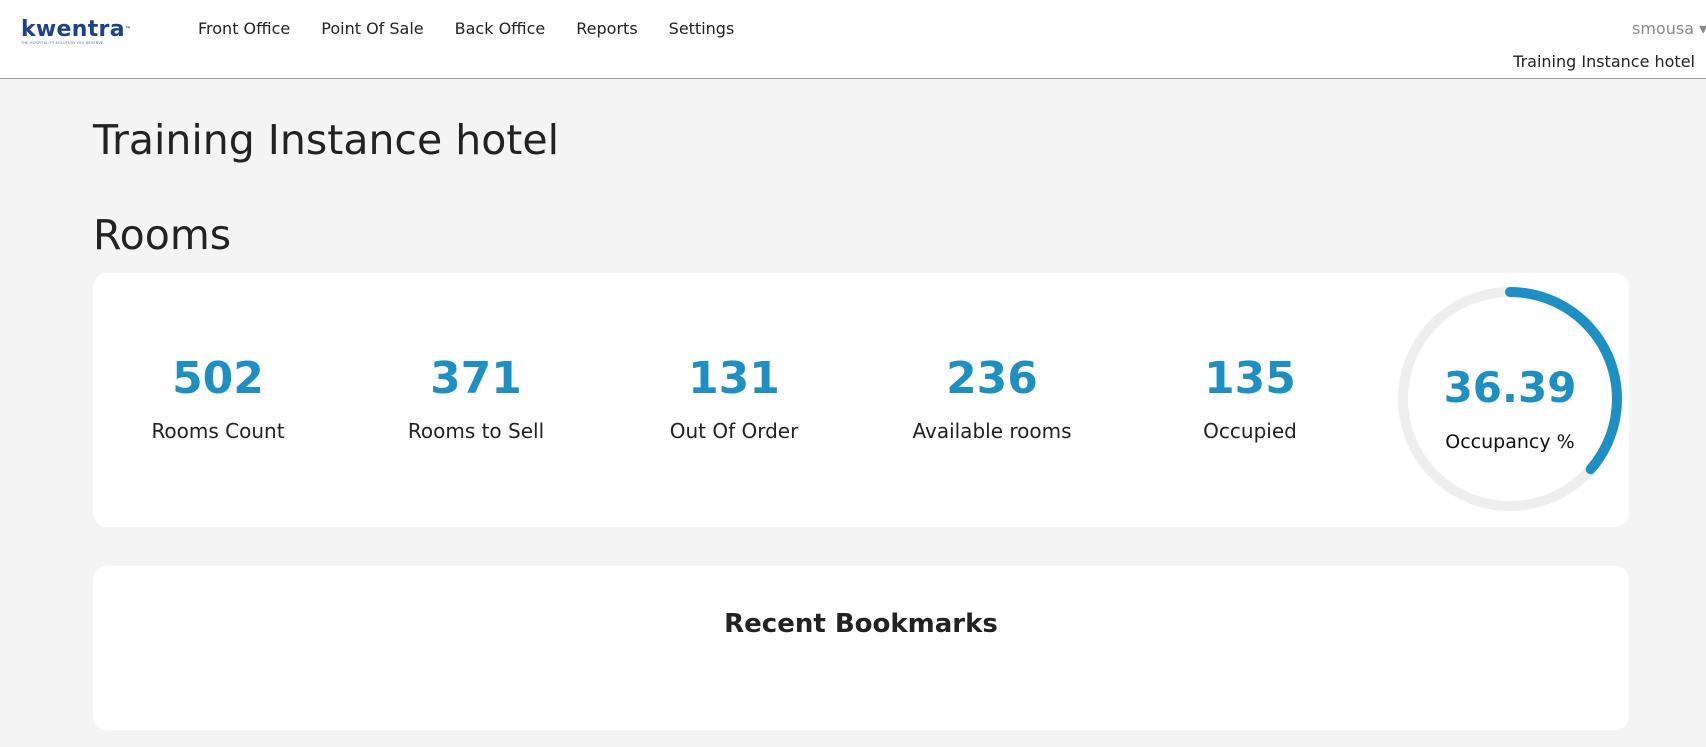 The width and height of the screenshot is (1706, 747). I want to click on stat-label: Out Of Order, so click(734, 431).